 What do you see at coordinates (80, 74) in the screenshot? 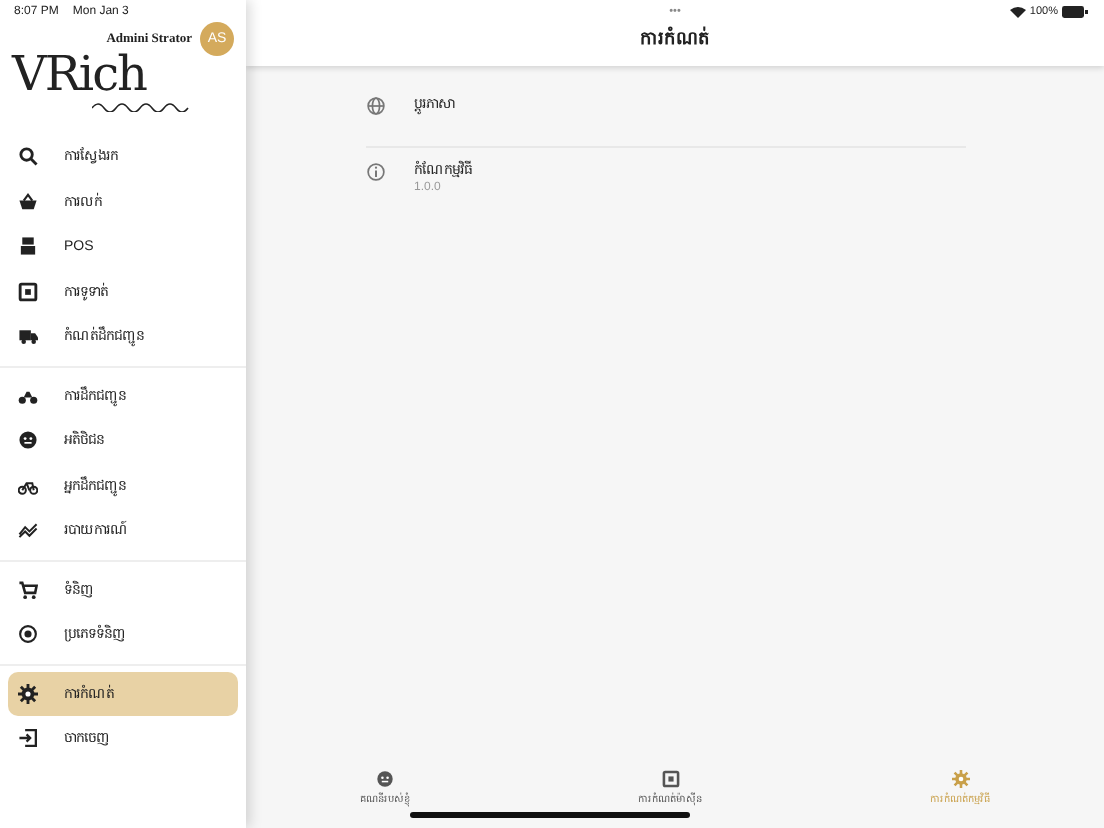
I see `logo-text: VRich` at bounding box center [80, 74].